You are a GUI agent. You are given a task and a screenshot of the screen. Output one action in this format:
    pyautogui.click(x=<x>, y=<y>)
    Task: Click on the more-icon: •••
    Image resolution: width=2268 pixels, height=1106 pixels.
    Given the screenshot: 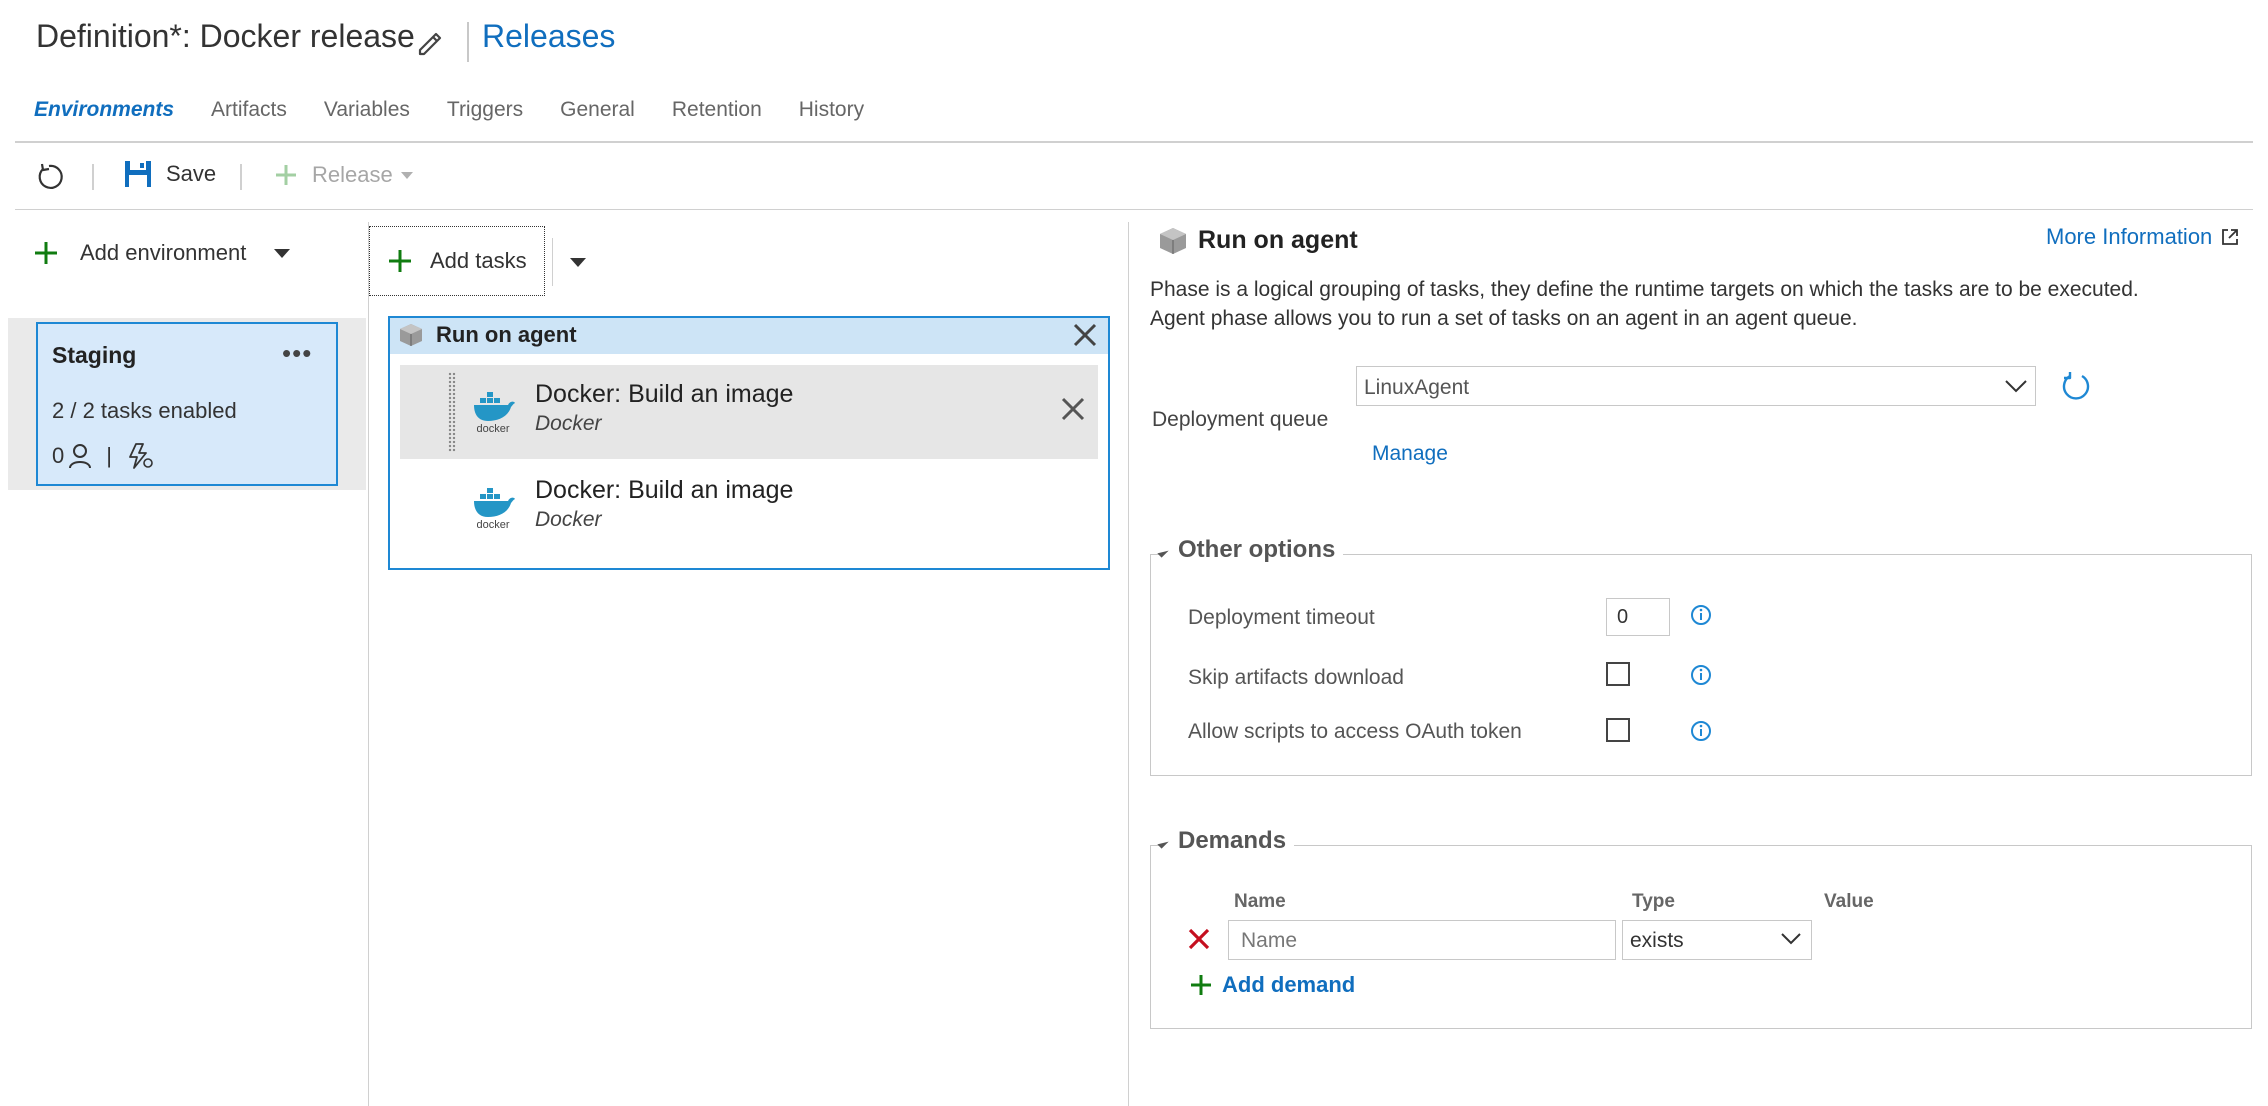 What is the action you would take?
    pyautogui.click(x=297, y=353)
    